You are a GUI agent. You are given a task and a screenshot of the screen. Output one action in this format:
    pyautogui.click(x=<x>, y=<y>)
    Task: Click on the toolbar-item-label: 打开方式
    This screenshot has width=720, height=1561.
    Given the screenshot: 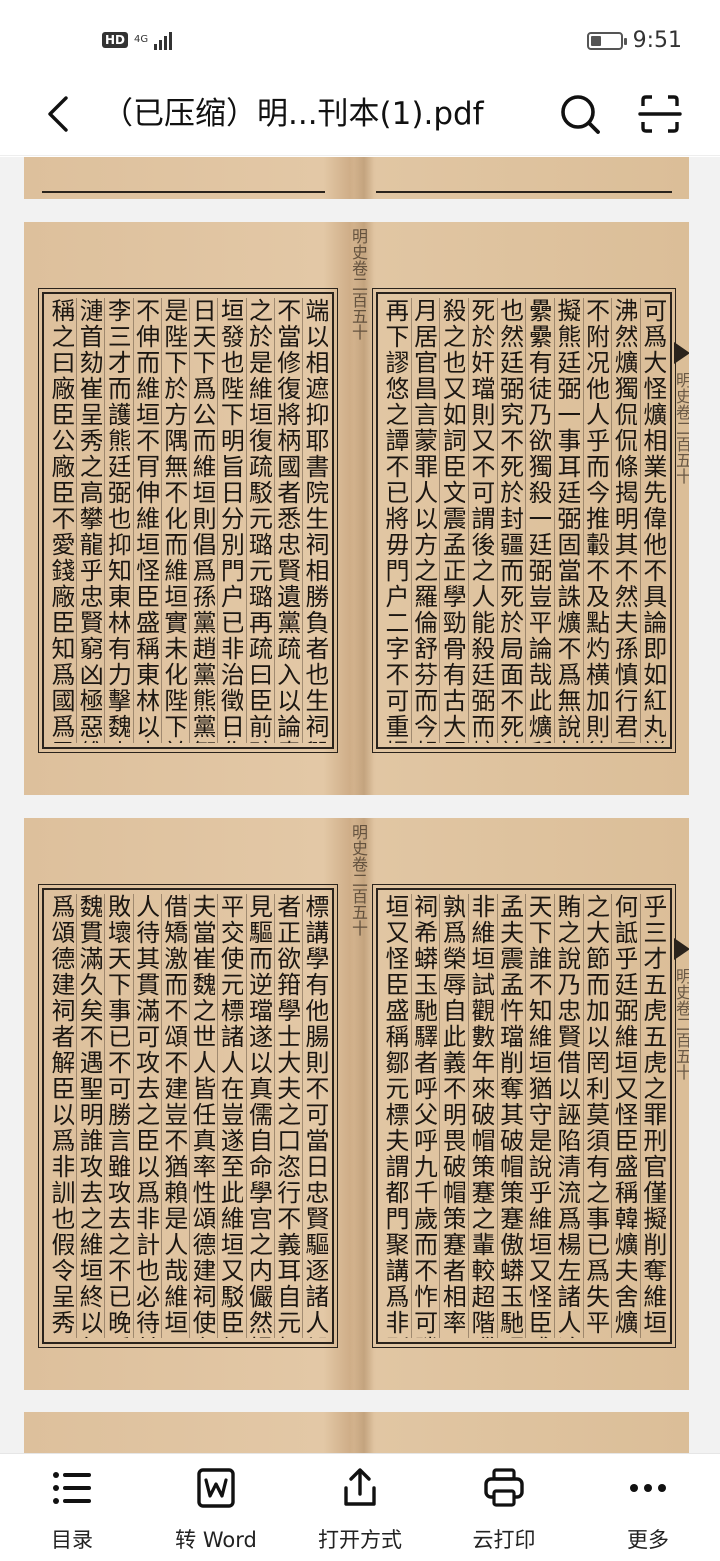 What is the action you would take?
    pyautogui.click(x=360, y=1540)
    